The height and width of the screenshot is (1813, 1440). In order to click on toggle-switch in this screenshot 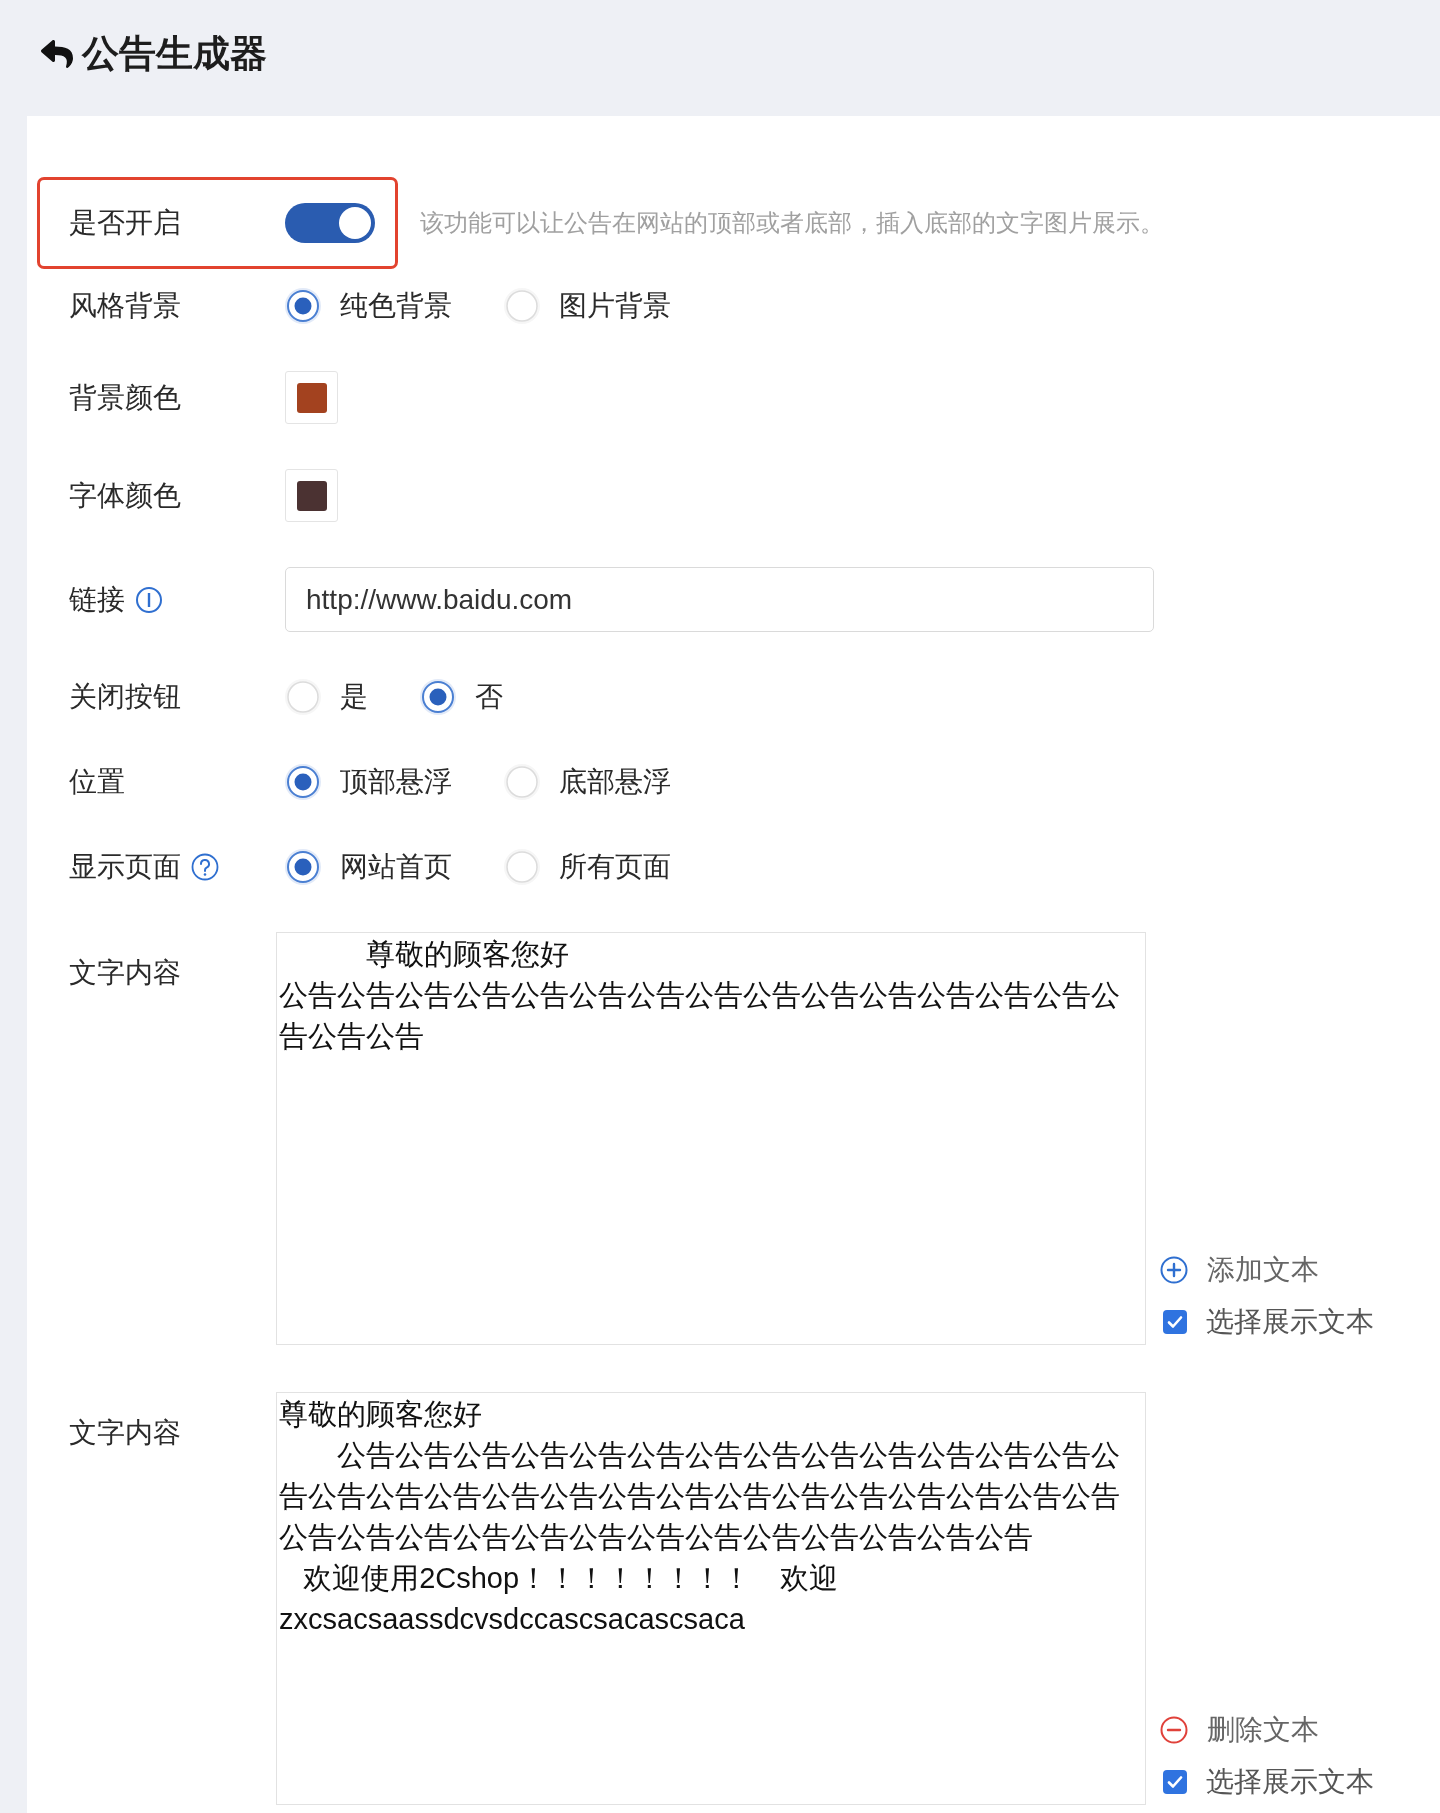, I will do `click(330, 223)`.